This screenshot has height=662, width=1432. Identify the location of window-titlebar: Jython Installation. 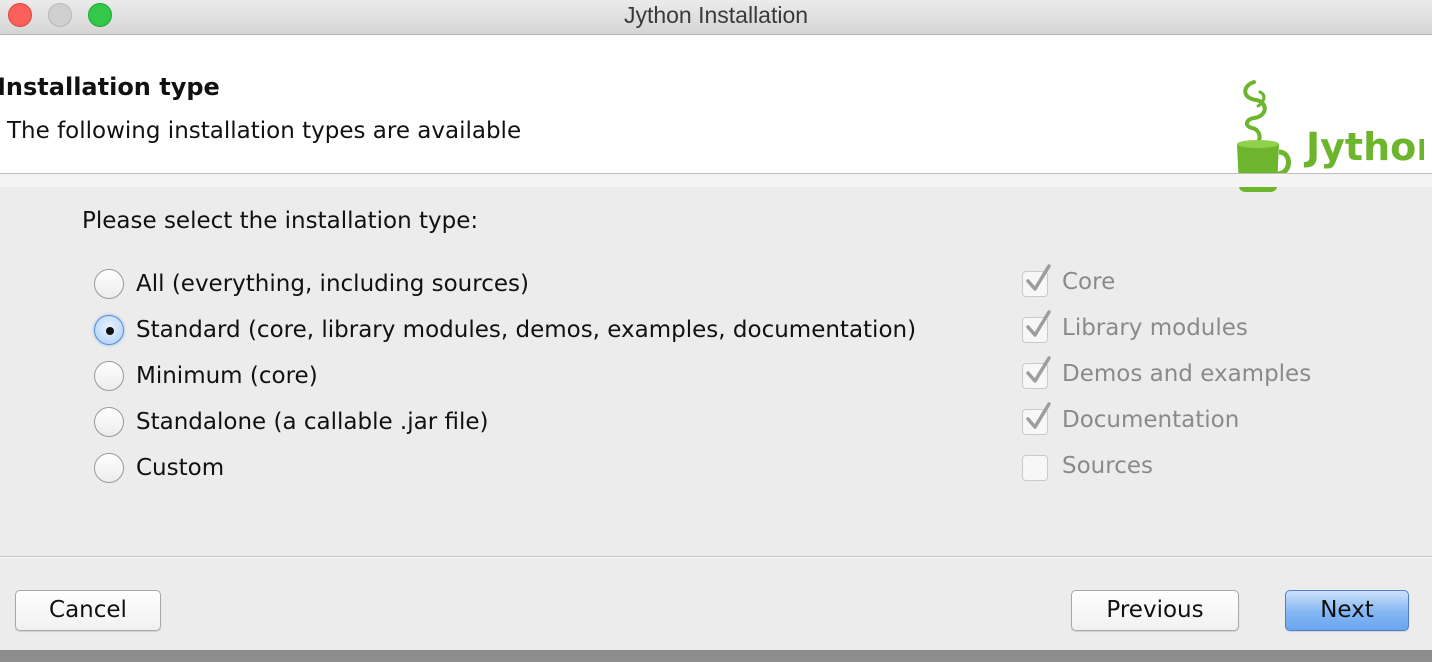
(716, 17).